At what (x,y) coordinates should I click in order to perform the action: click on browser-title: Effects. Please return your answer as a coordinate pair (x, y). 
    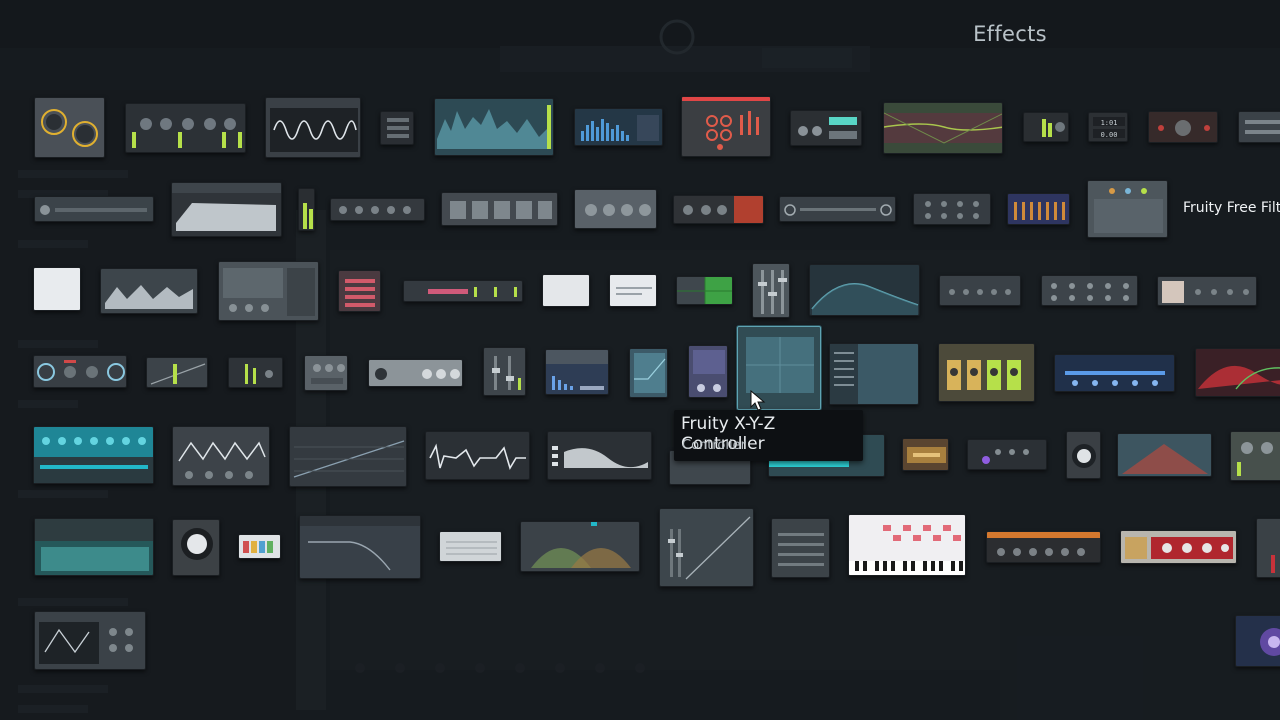
    Looking at the image, I should click on (1010, 34).